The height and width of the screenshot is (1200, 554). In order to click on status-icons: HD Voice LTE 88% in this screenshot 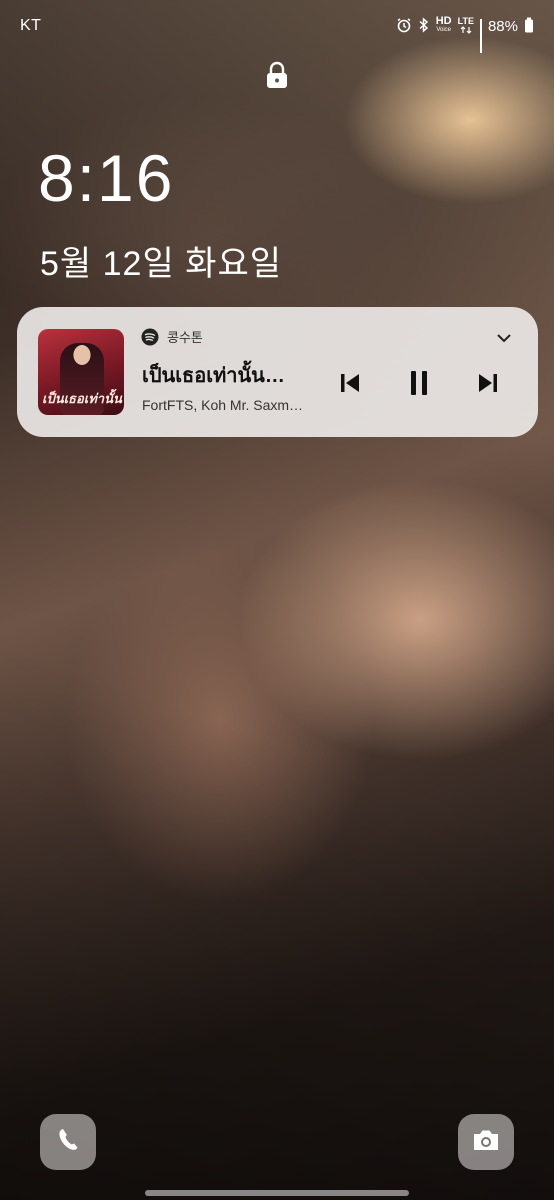, I will do `click(465, 34)`.